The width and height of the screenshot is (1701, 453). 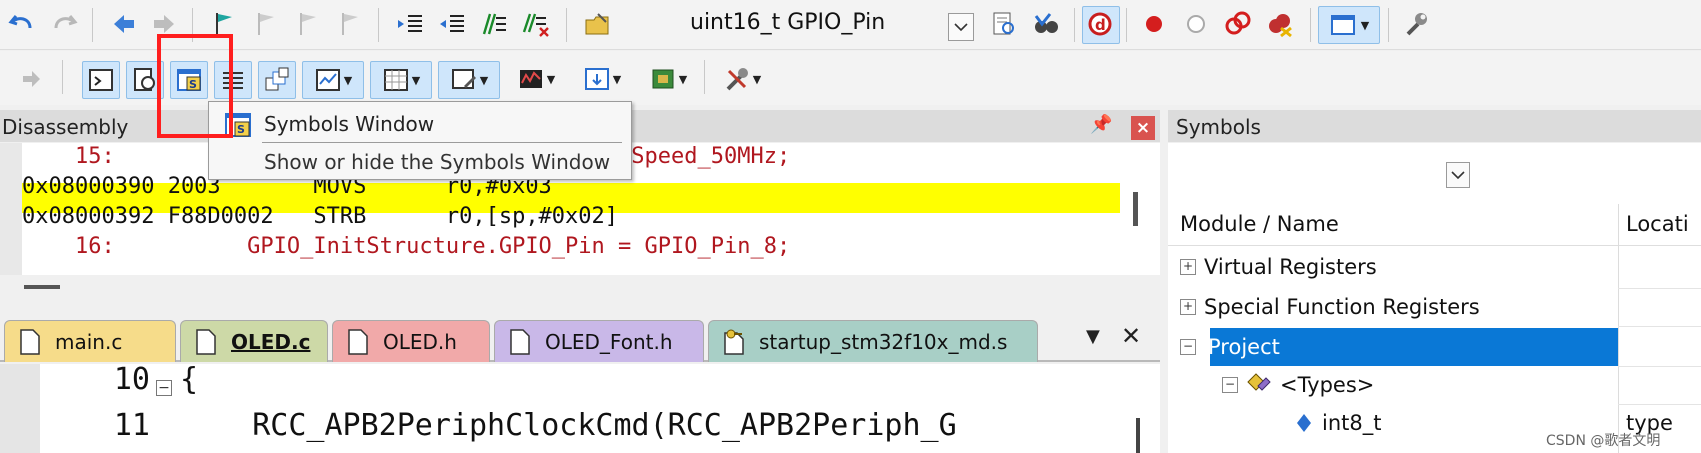 I want to click on indent-icon, so click(x=410, y=23).